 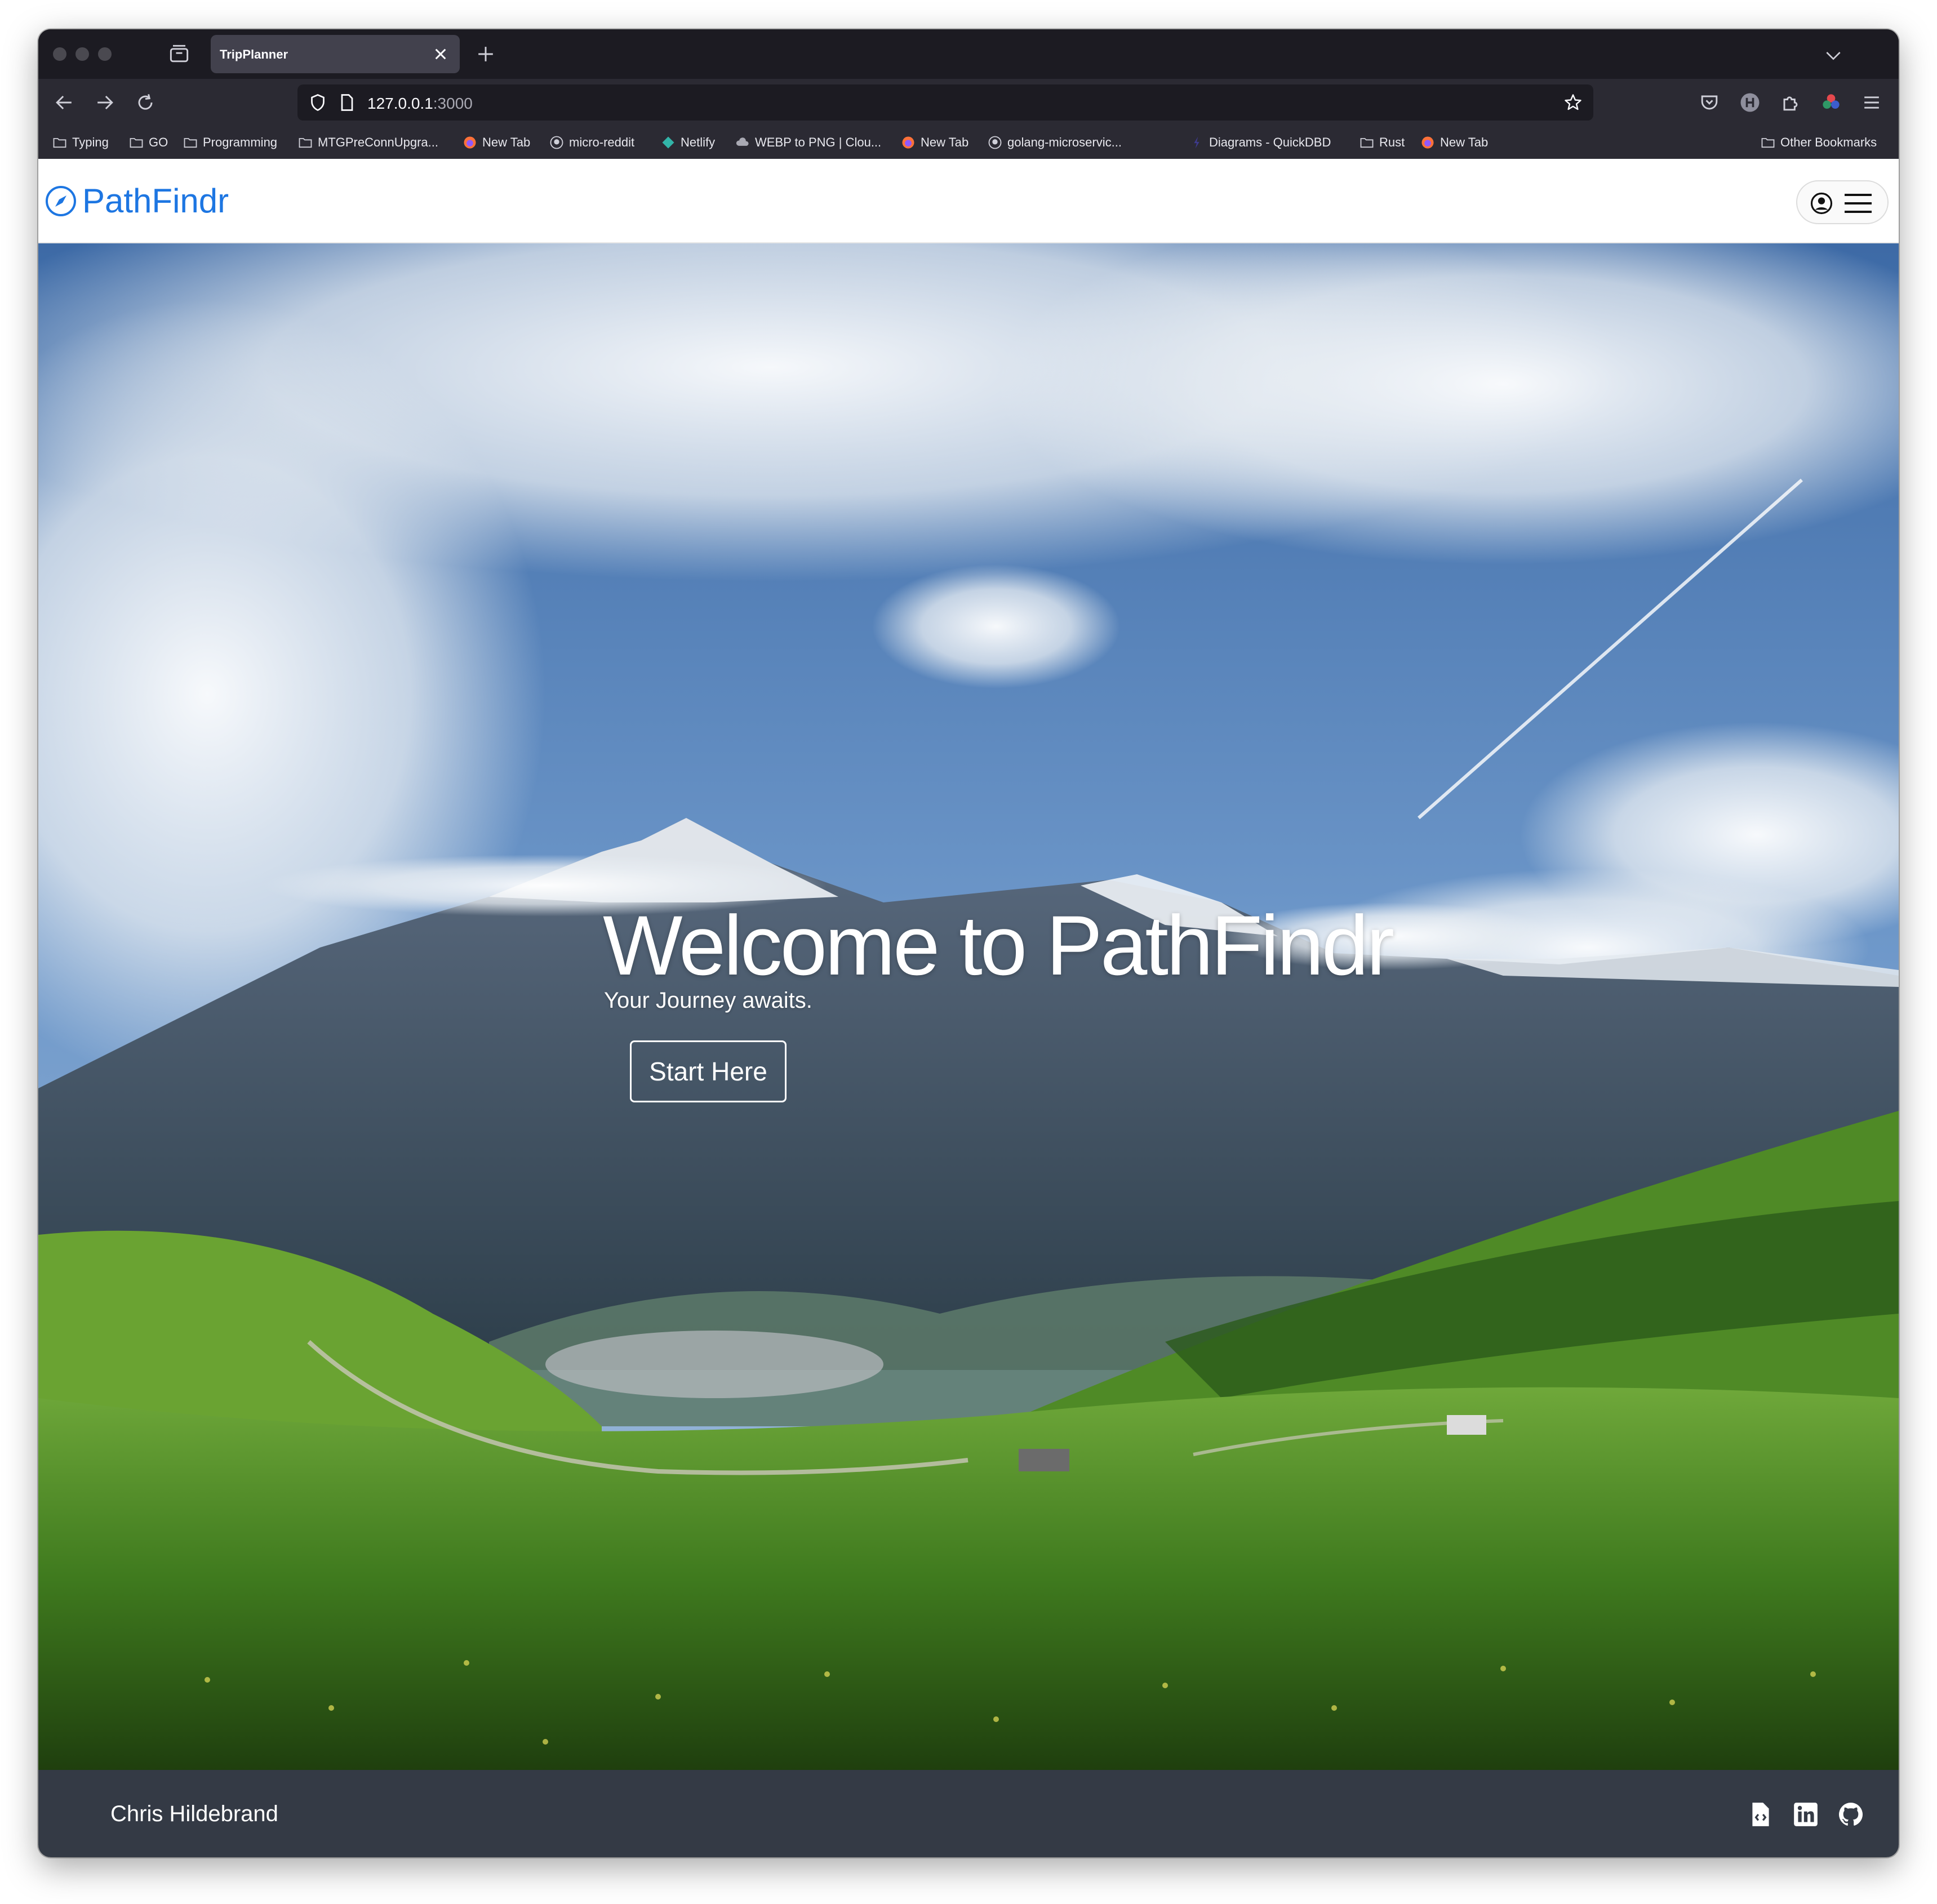 I want to click on bookmark-micro-reddit: micro-reddit, so click(x=591, y=142).